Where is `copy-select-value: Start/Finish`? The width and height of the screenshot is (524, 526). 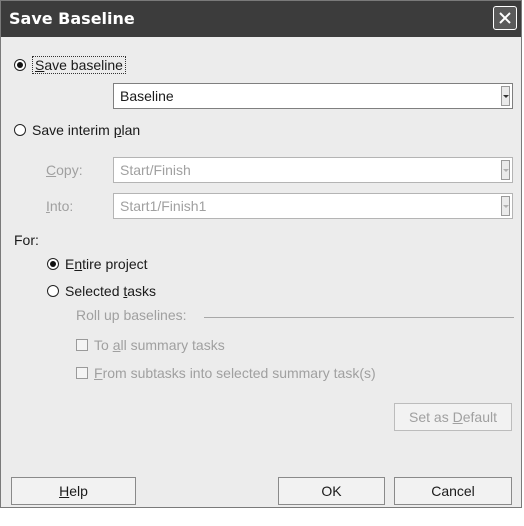
copy-select-value: Start/Finish is located at coordinates (155, 170).